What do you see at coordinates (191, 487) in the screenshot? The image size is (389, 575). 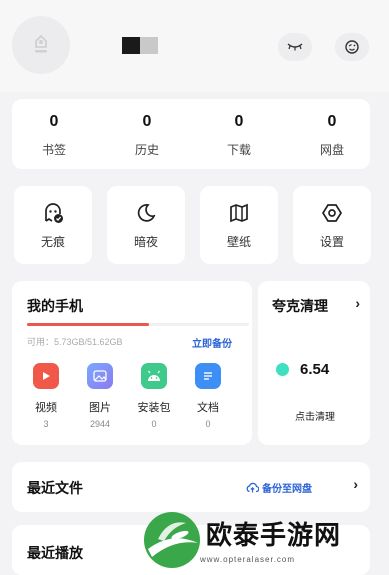 I see `recent-files-row: 最近文件 备份至网盘 ›` at bounding box center [191, 487].